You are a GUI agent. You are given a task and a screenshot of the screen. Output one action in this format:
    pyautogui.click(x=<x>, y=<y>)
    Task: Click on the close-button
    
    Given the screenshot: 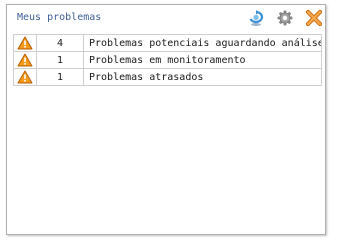 What is the action you would take?
    pyautogui.click(x=314, y=18)
    